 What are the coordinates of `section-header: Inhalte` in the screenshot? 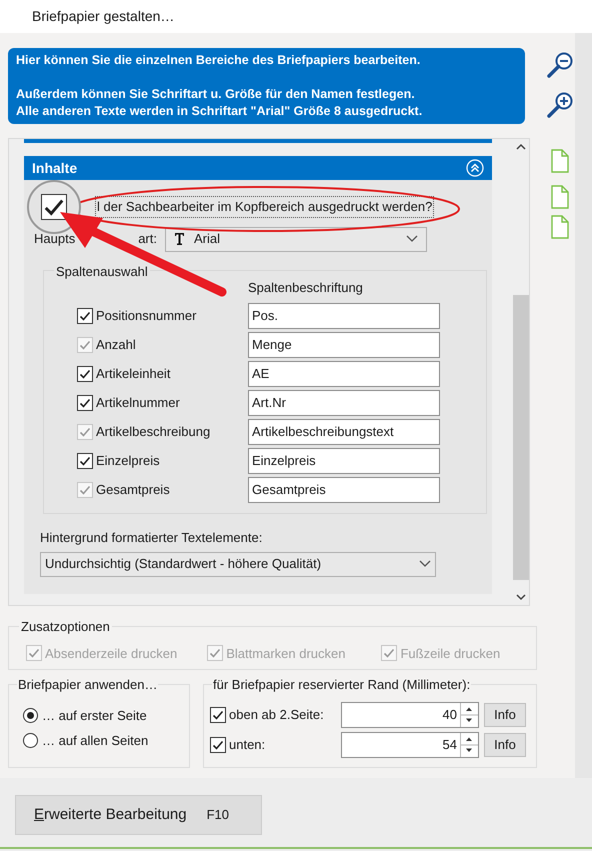 It's located at (258, 168).